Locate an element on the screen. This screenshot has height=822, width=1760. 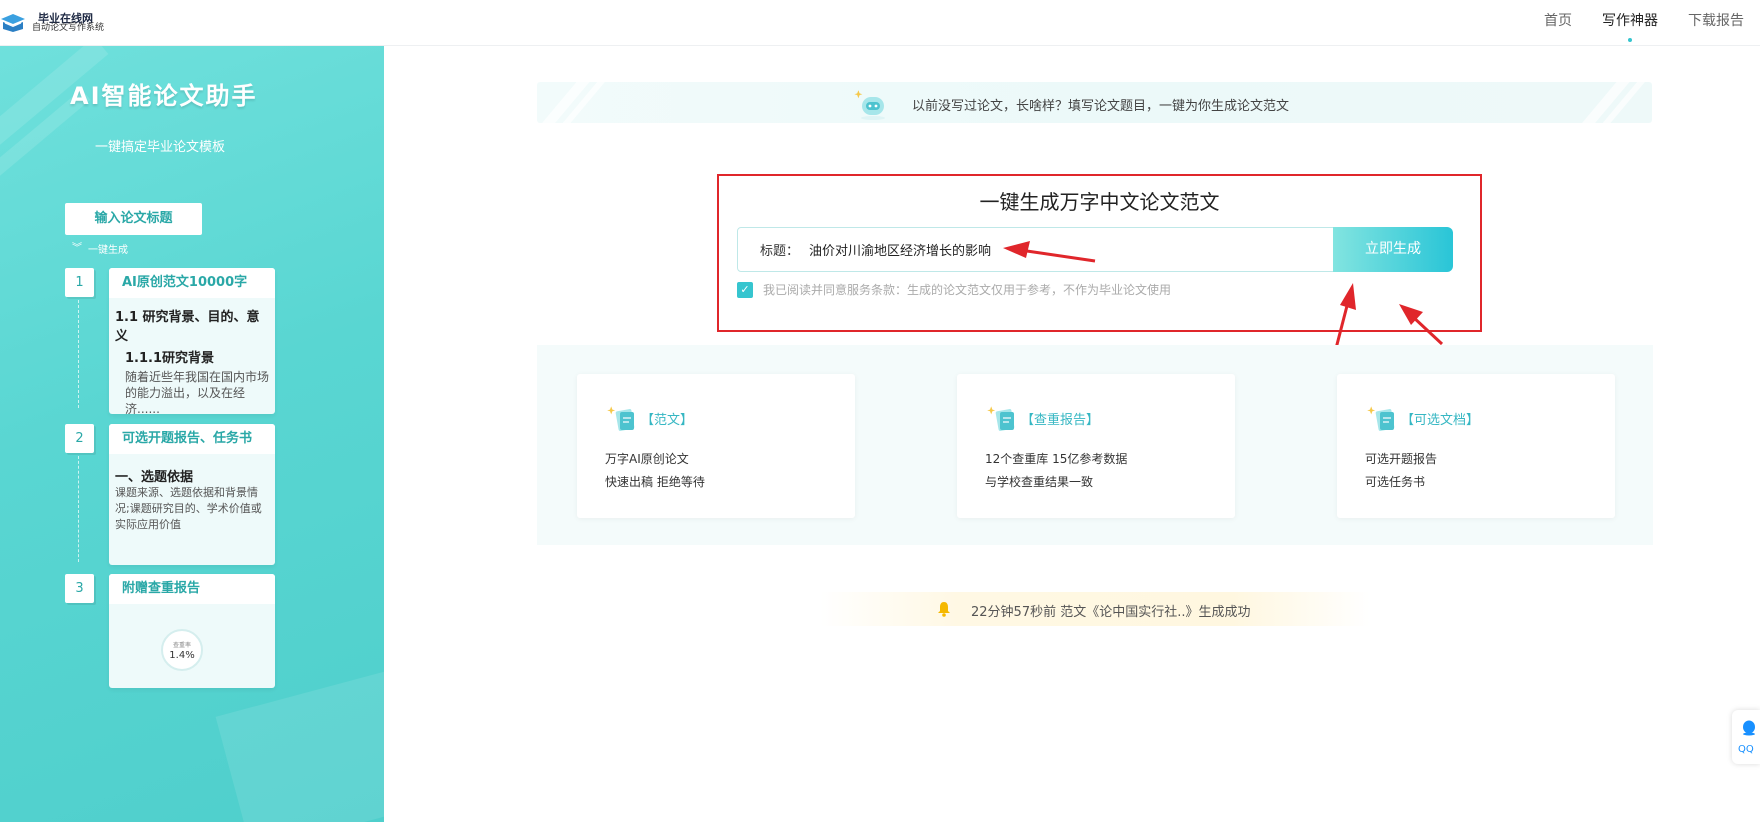
step-title: AI原创范文10000字 is located at coordinates (192, 283).